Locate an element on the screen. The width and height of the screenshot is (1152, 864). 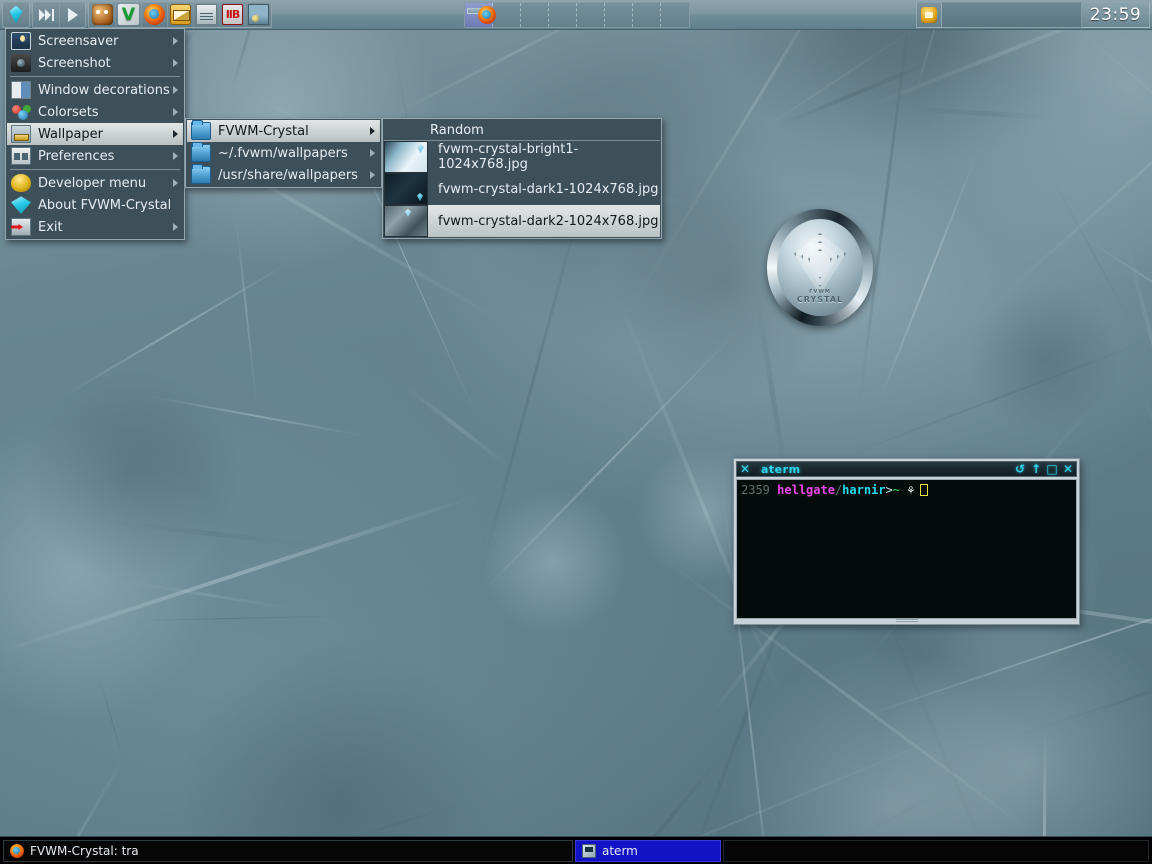
menu-item-wallpaper: Wallpaper is located at coordinates (95, 134).